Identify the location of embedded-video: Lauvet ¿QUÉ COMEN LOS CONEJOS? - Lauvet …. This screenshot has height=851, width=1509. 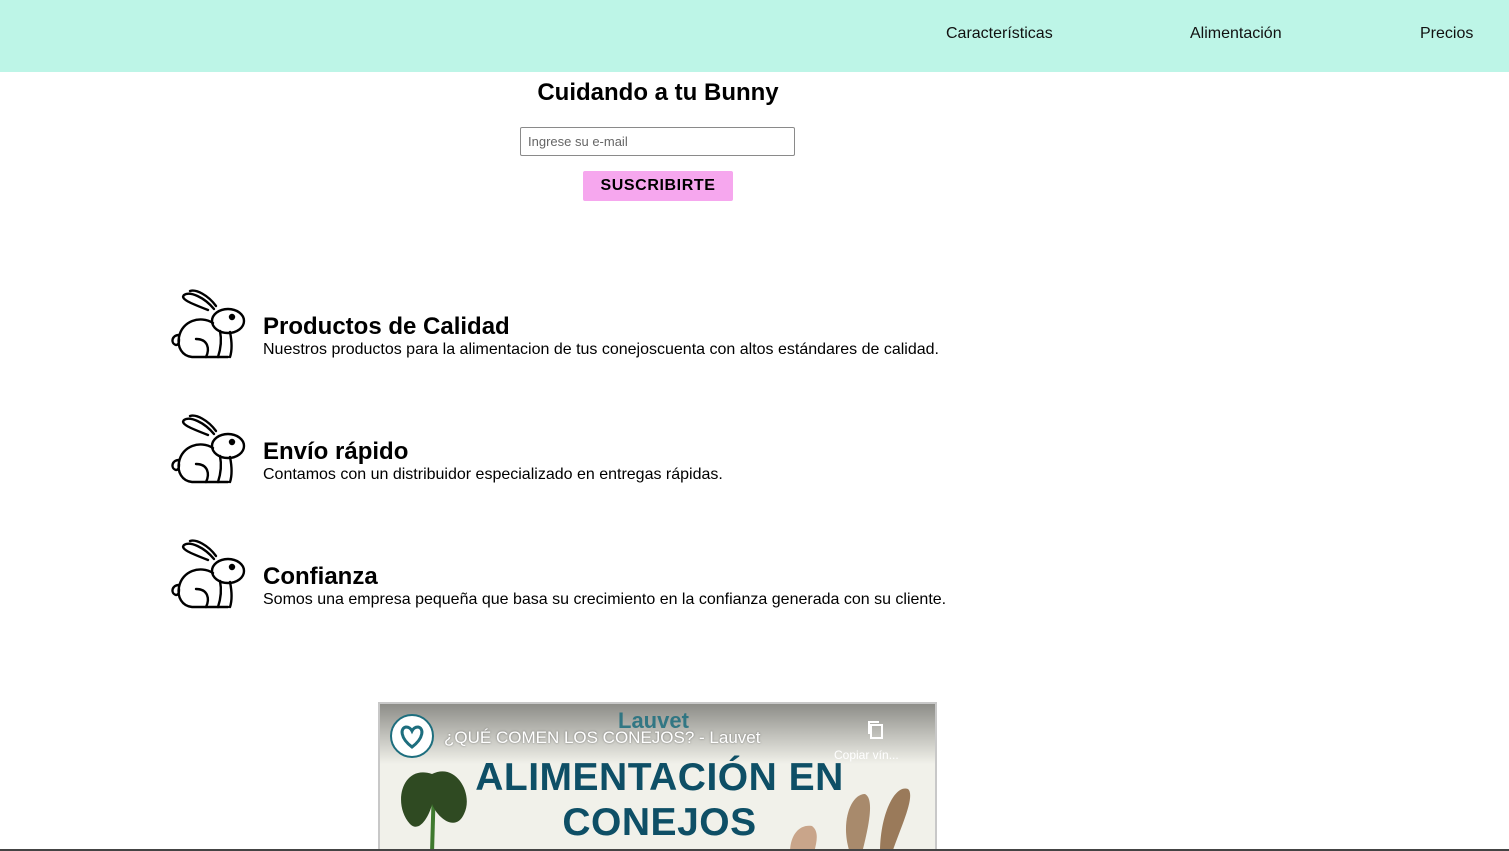
(657, 776).